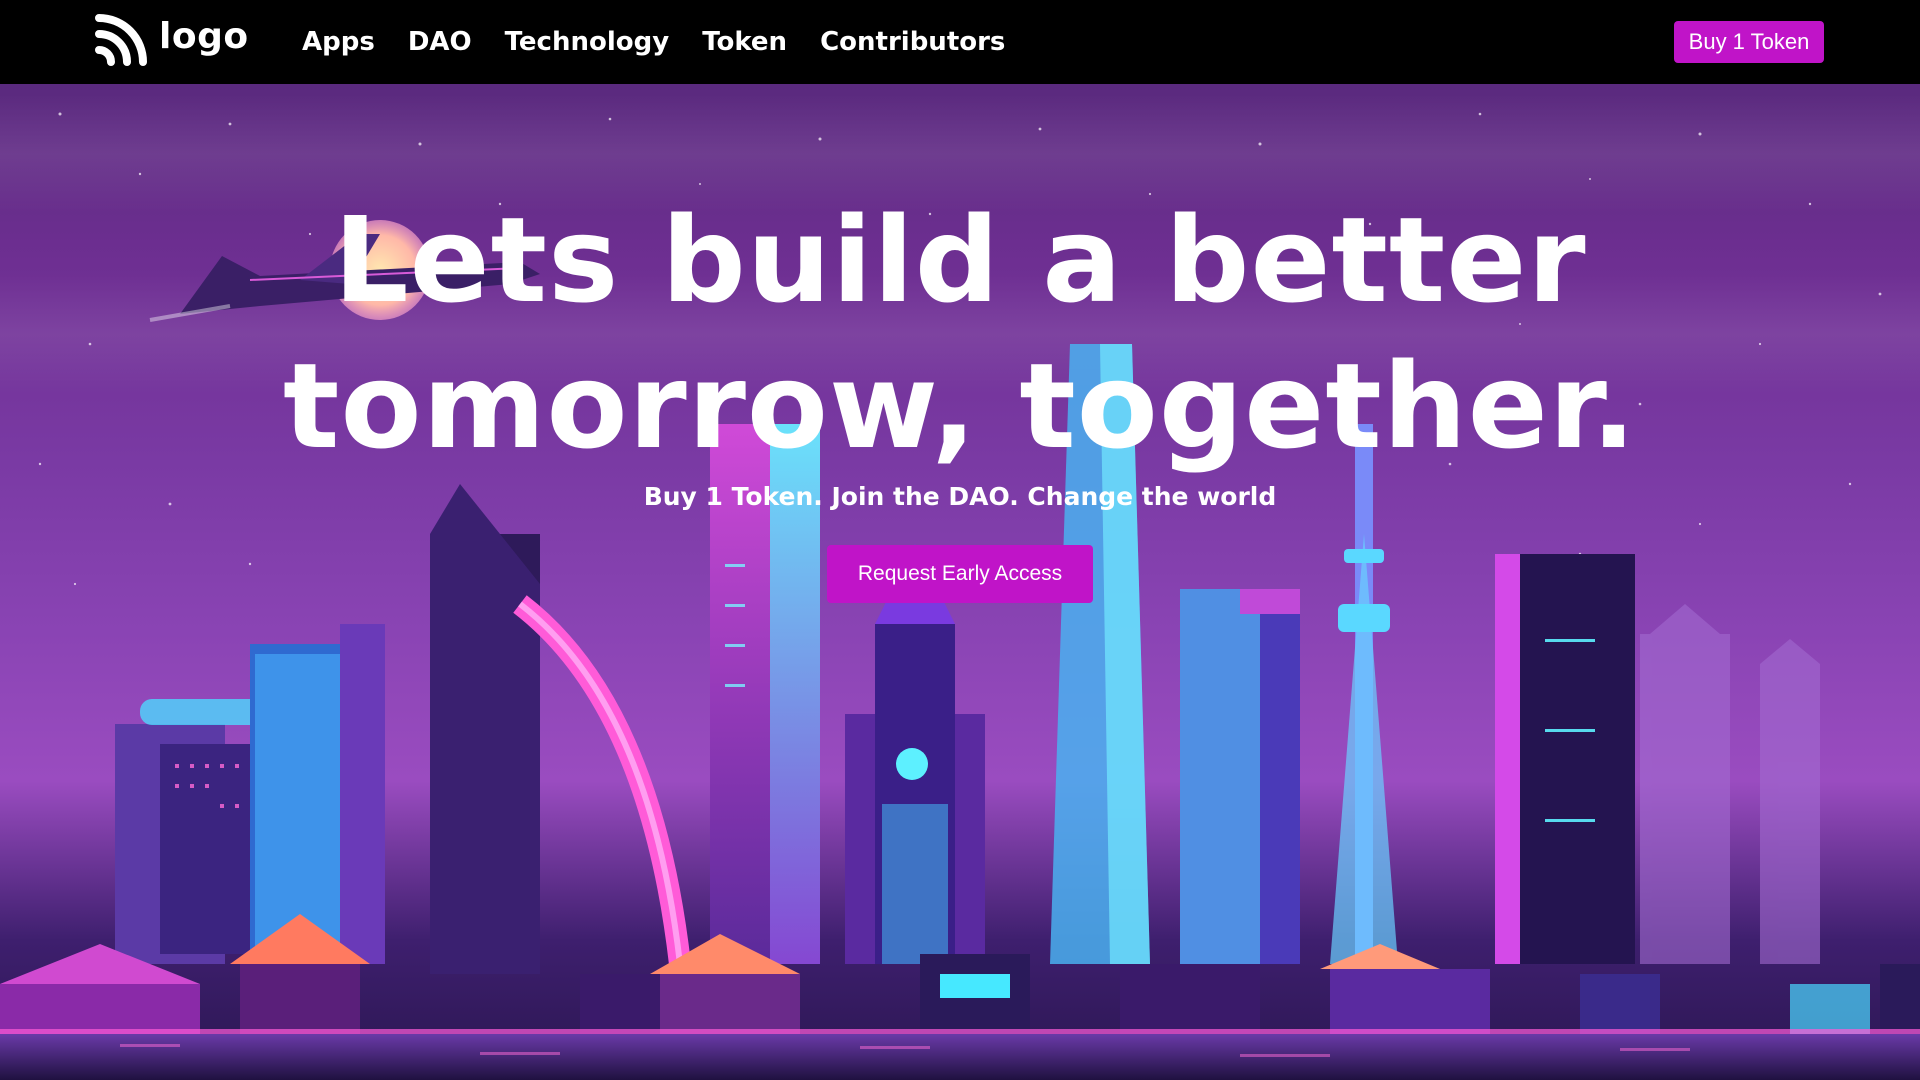 The width and height of the screenshot is (1920, 1080). I want to click on request-early-access-button: Request Early Access, so click(960, 574).